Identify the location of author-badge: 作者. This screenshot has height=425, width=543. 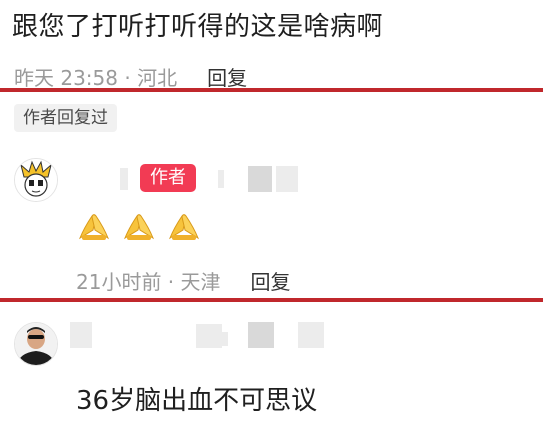
(168, 178).